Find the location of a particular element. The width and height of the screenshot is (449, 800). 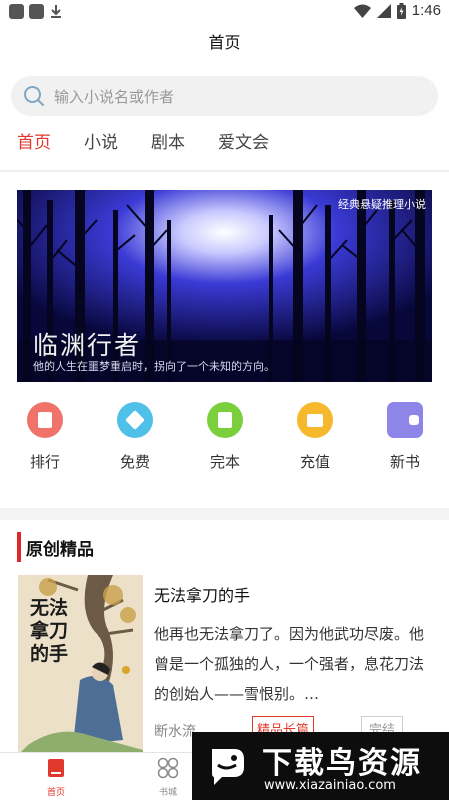

tab-novel: 小说 is located at coordinates (101, 140).